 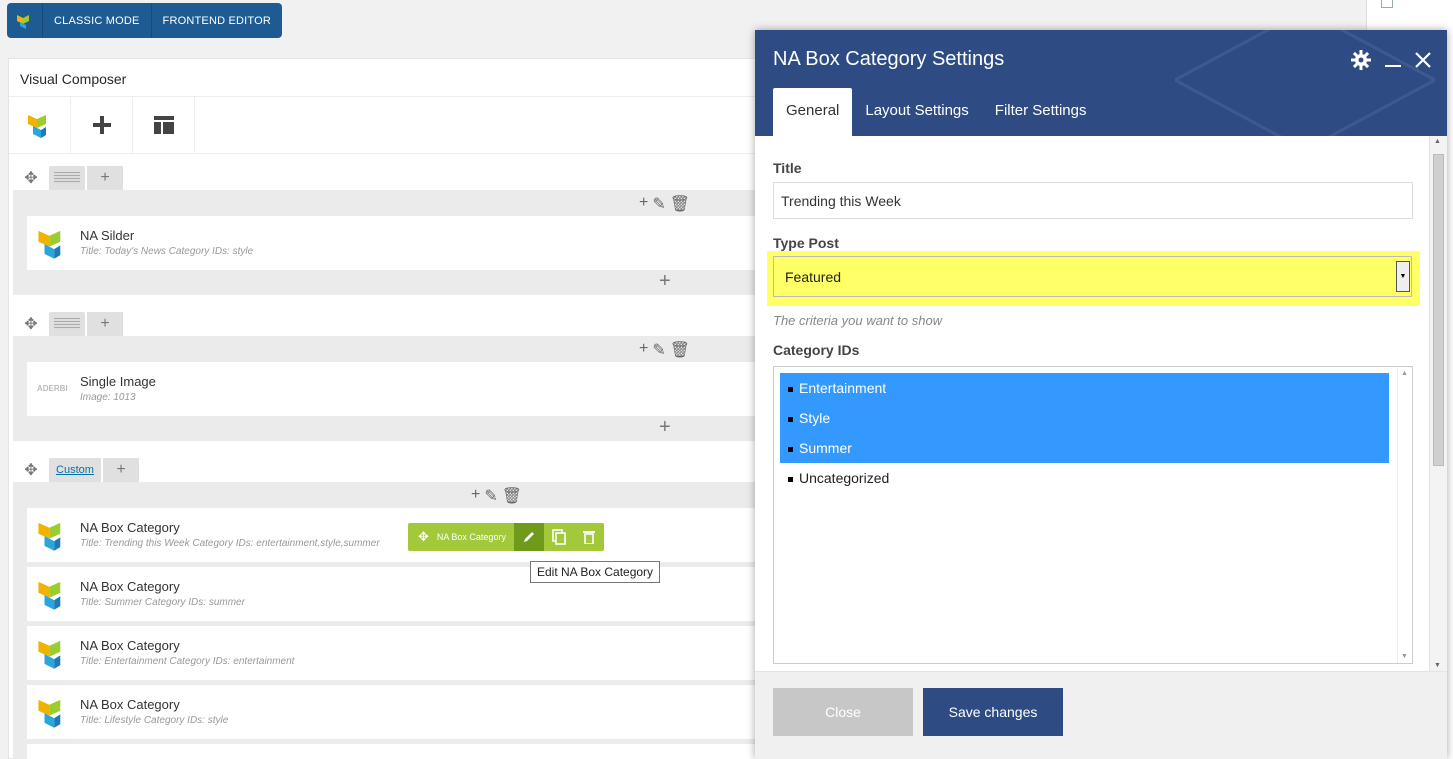 What do you see at coordinates (164, 125) in the screenshot?
I see `templates-button` at bounding box center [164, 125].